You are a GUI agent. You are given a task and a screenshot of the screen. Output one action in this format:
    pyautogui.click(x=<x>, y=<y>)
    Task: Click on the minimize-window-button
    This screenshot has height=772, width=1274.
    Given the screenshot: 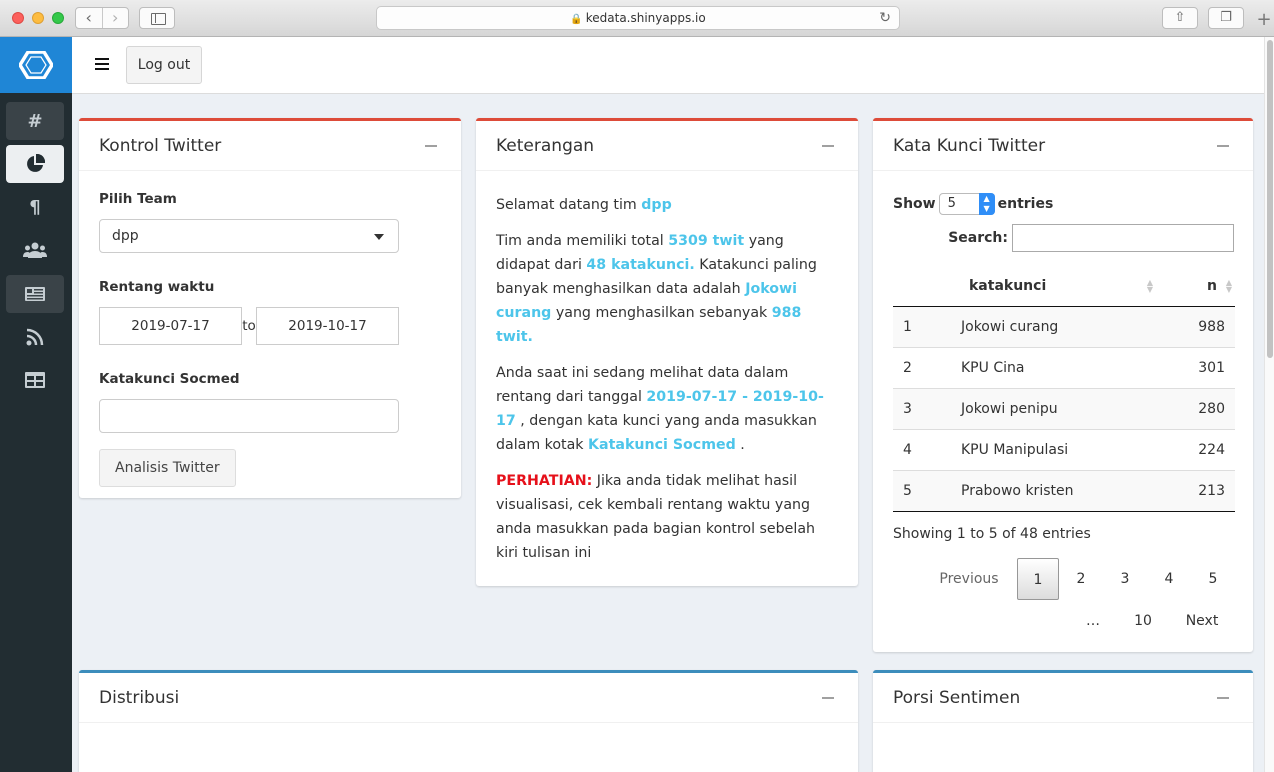 What is the action you would take?
    pyautogui.click(x=38, y=18)
    